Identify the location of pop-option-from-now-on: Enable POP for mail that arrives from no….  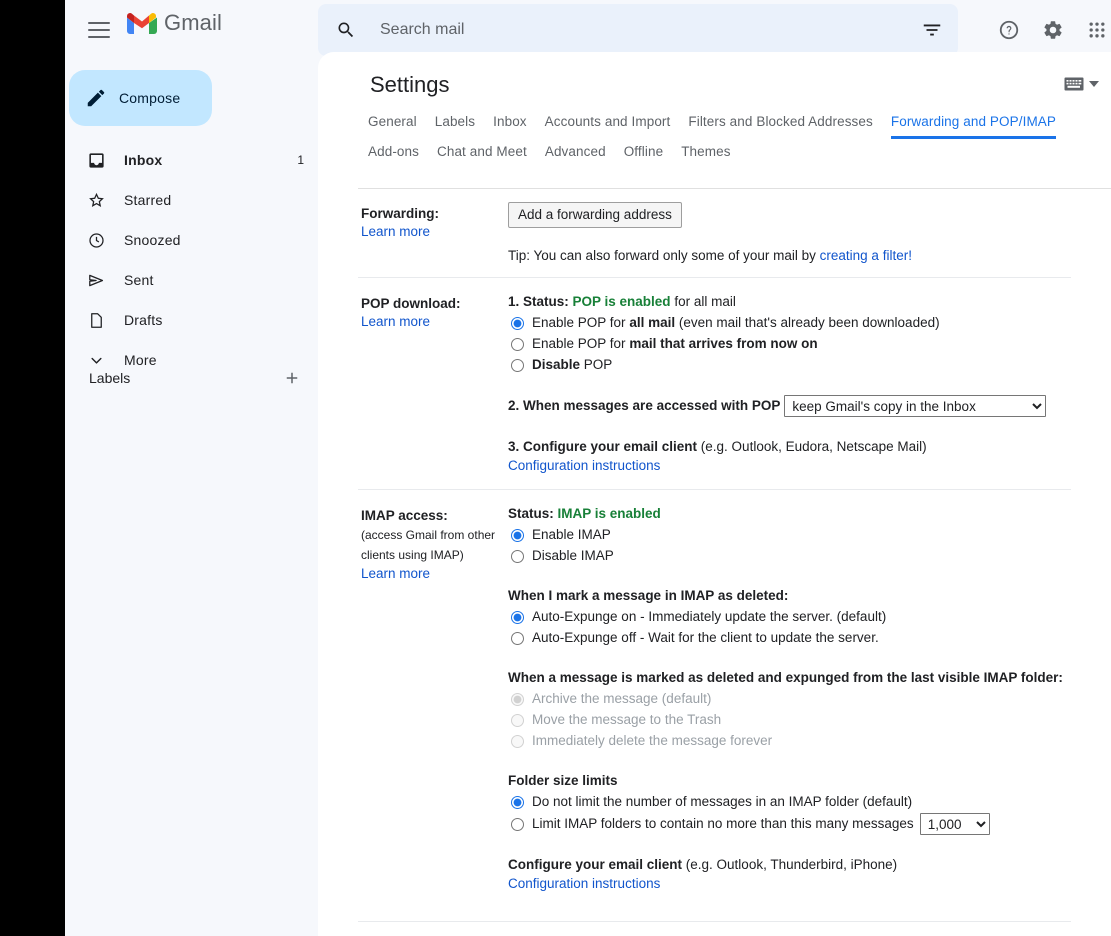
(789, 344).